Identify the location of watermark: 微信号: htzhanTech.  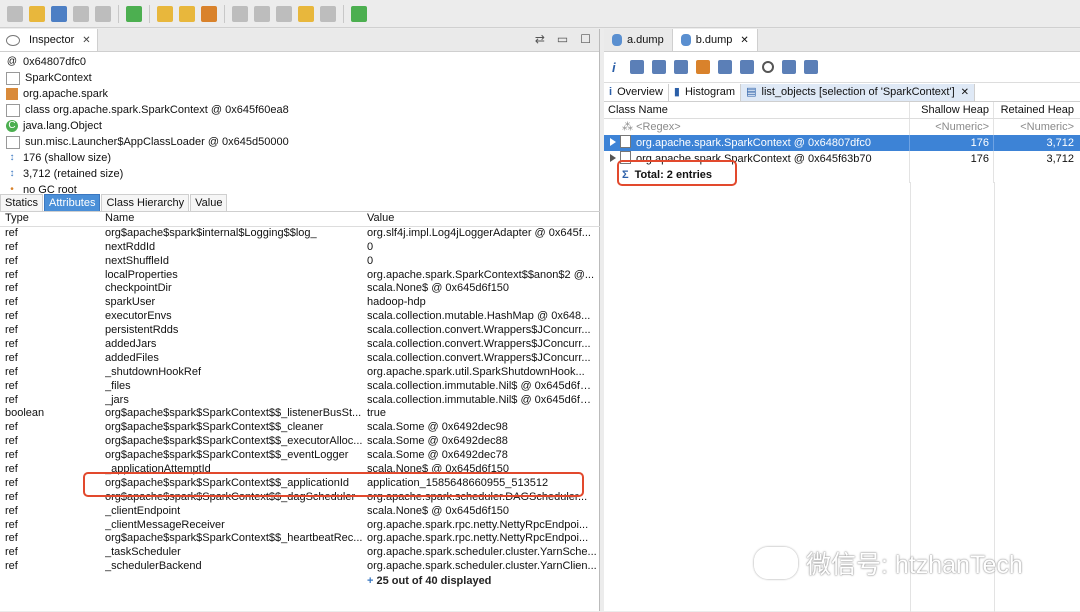
(888, 563).